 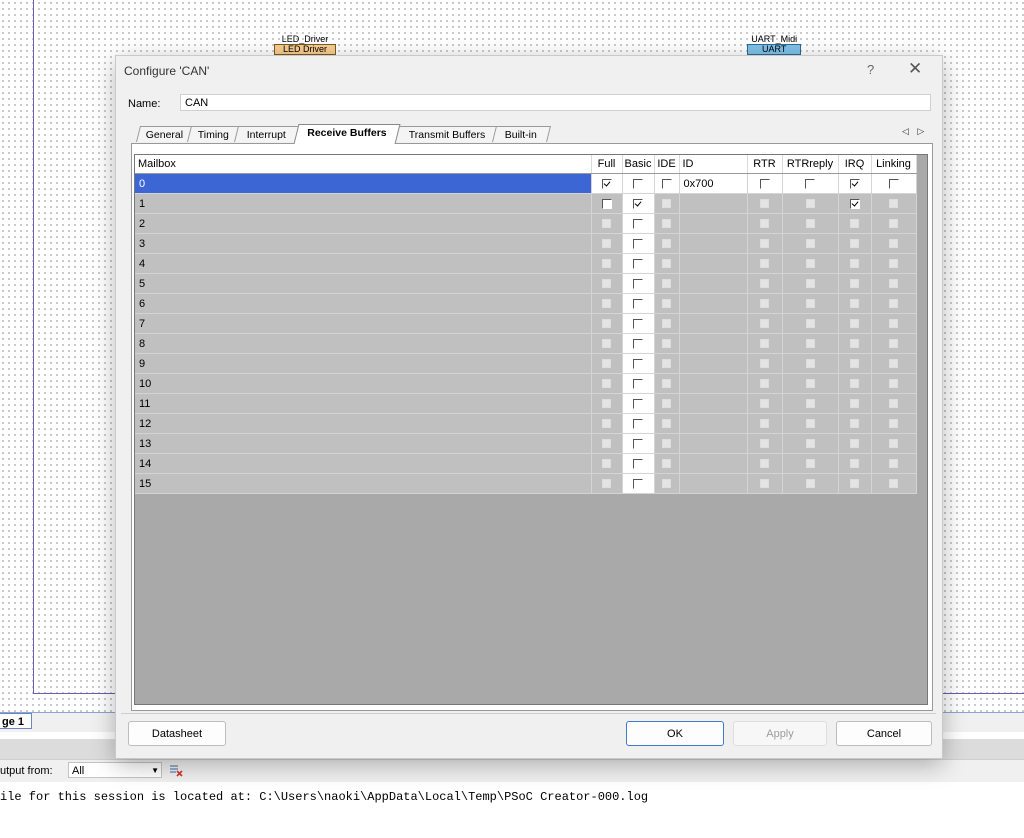 What do you see at coordinates (765, 164) in the screenshot?
I see `col-header-rtr: RTR` at bounding box center [765, 164].